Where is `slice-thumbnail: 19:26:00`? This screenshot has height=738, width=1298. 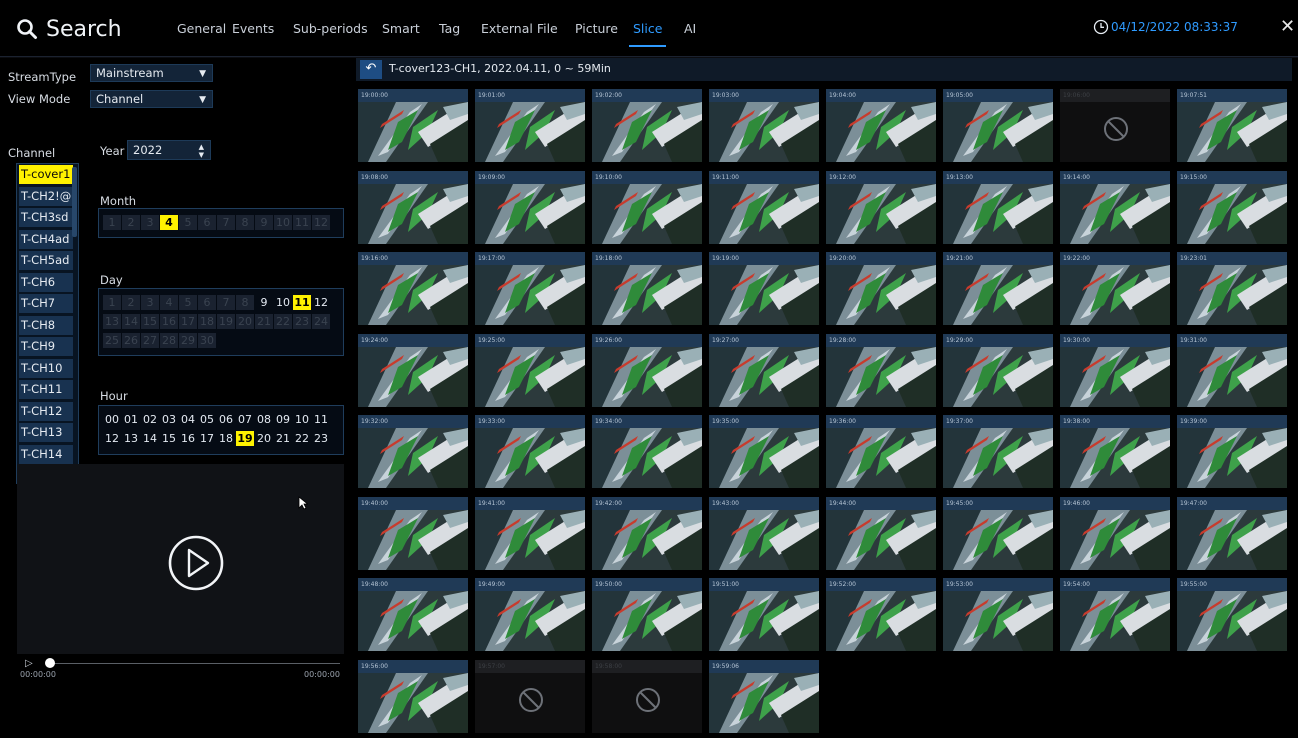
slice-thumbnail: 19:26:00 is located at coordinates (647, 370).